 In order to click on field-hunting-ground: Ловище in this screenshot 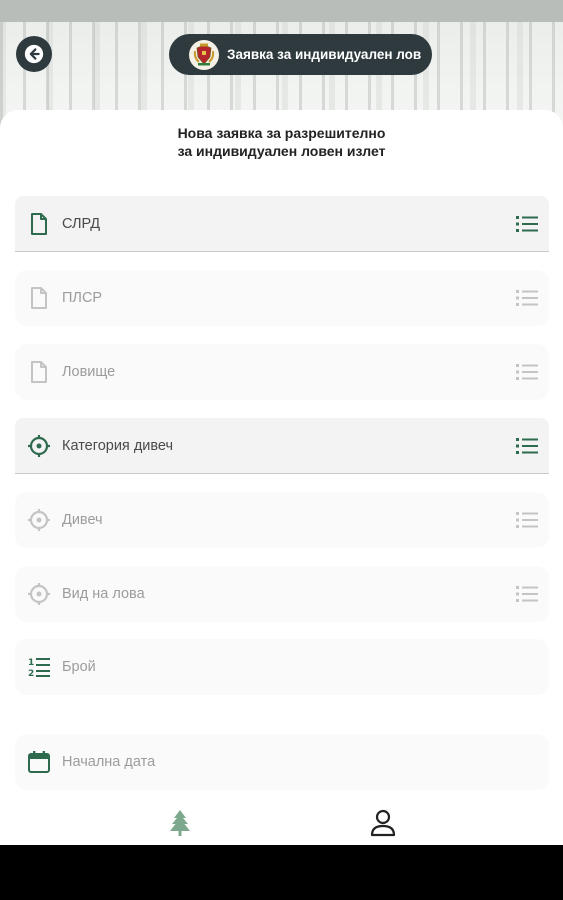, I will do `click(282, 372)`.